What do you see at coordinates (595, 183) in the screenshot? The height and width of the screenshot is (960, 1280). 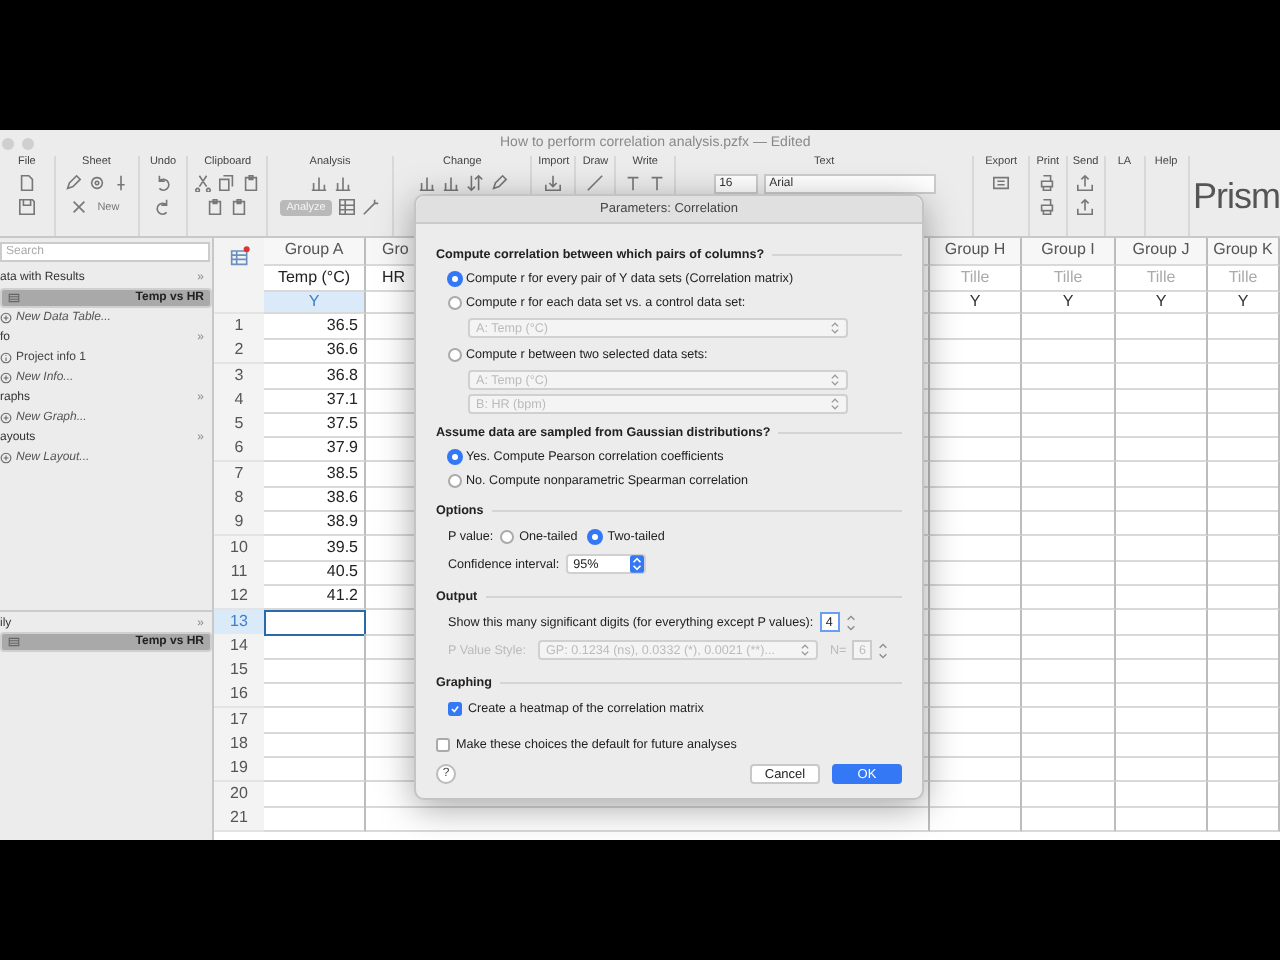 I see `line-icon` at bounding box center [595, 183].